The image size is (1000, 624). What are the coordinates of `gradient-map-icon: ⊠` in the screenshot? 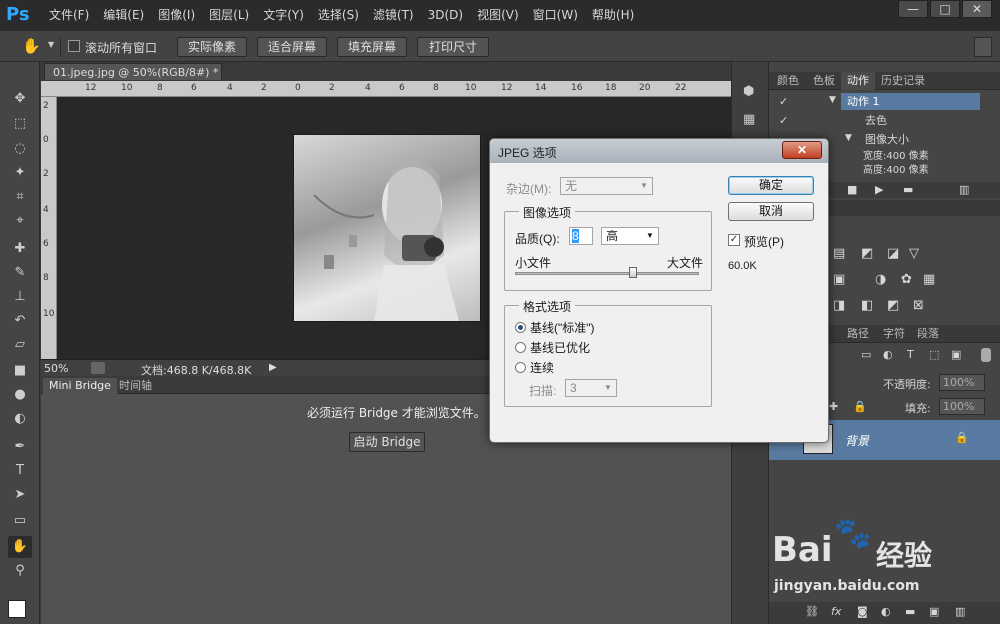 It's located at (918, 305).